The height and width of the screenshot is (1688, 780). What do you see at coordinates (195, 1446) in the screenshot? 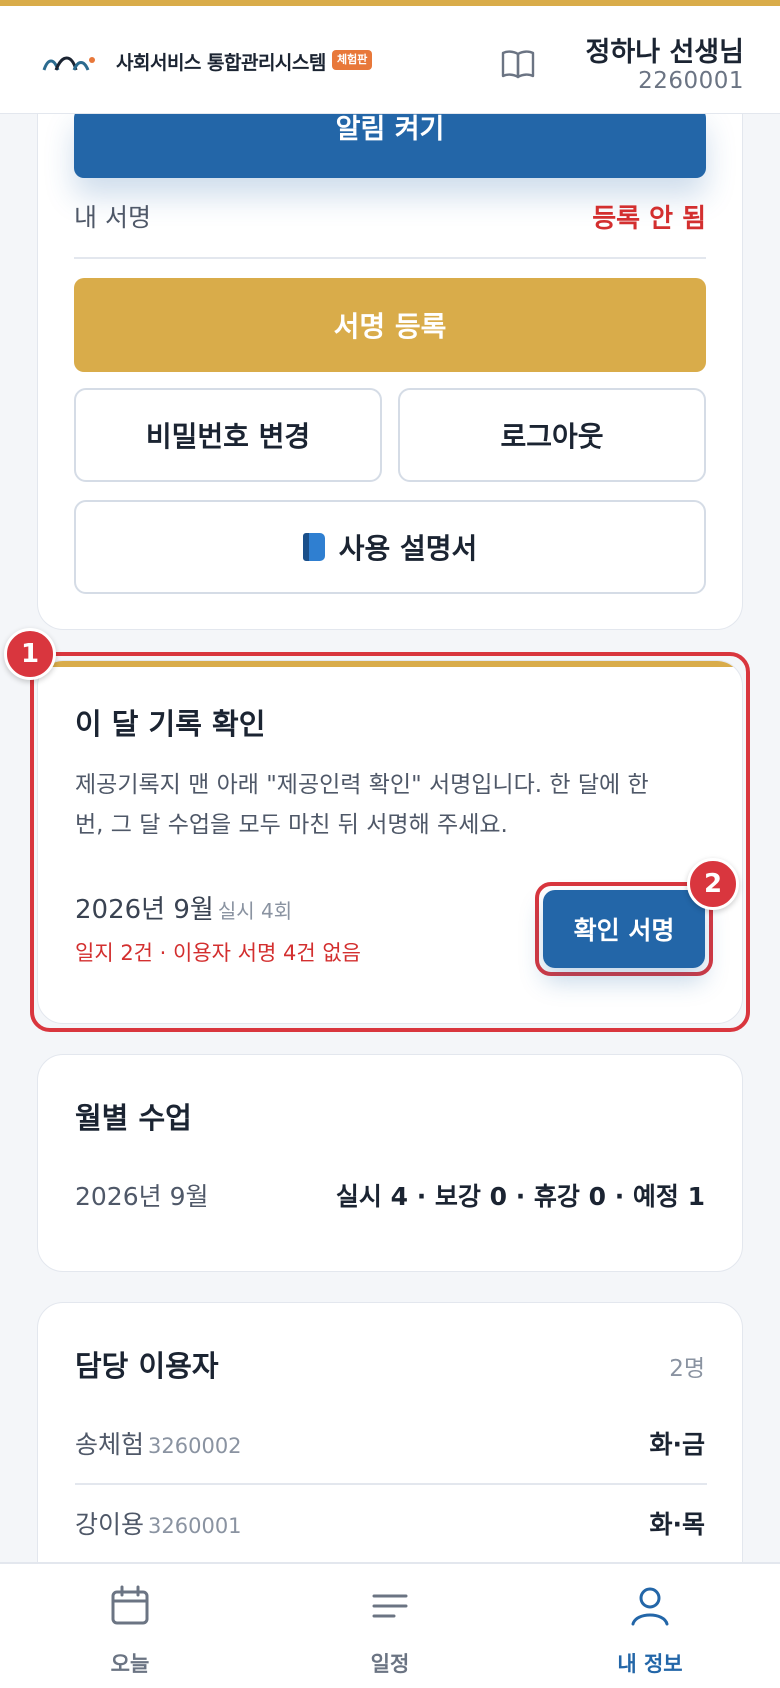
I see `client-id: 3260002` at bounding box center [195, 1446].